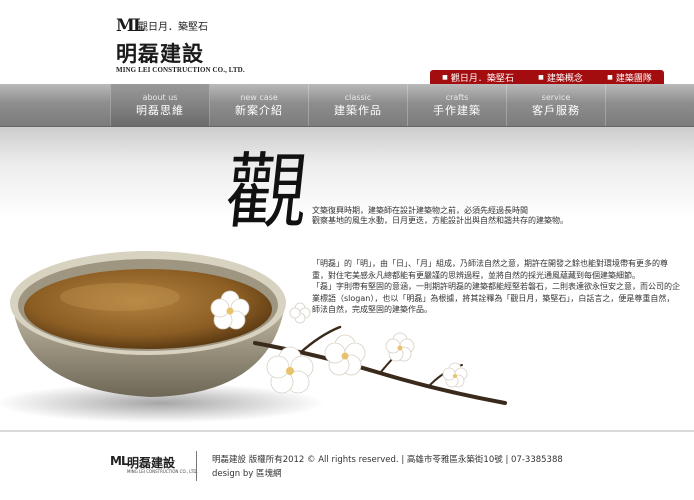  I want to click on logo-company-name: 明磊建設, so click(160, 54).